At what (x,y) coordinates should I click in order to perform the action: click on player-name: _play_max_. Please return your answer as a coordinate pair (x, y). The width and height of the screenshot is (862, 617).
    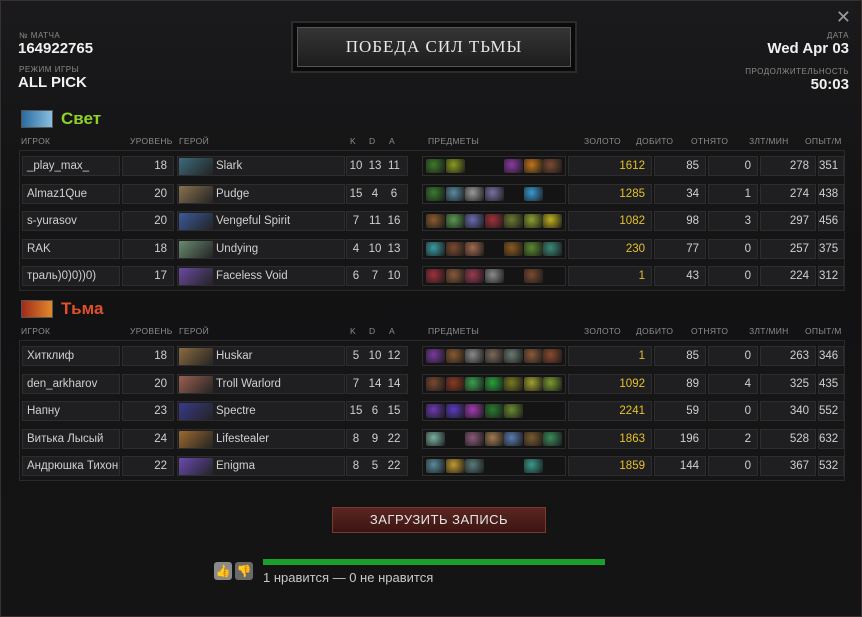
    Looking at the image, I should click on (71, 166).